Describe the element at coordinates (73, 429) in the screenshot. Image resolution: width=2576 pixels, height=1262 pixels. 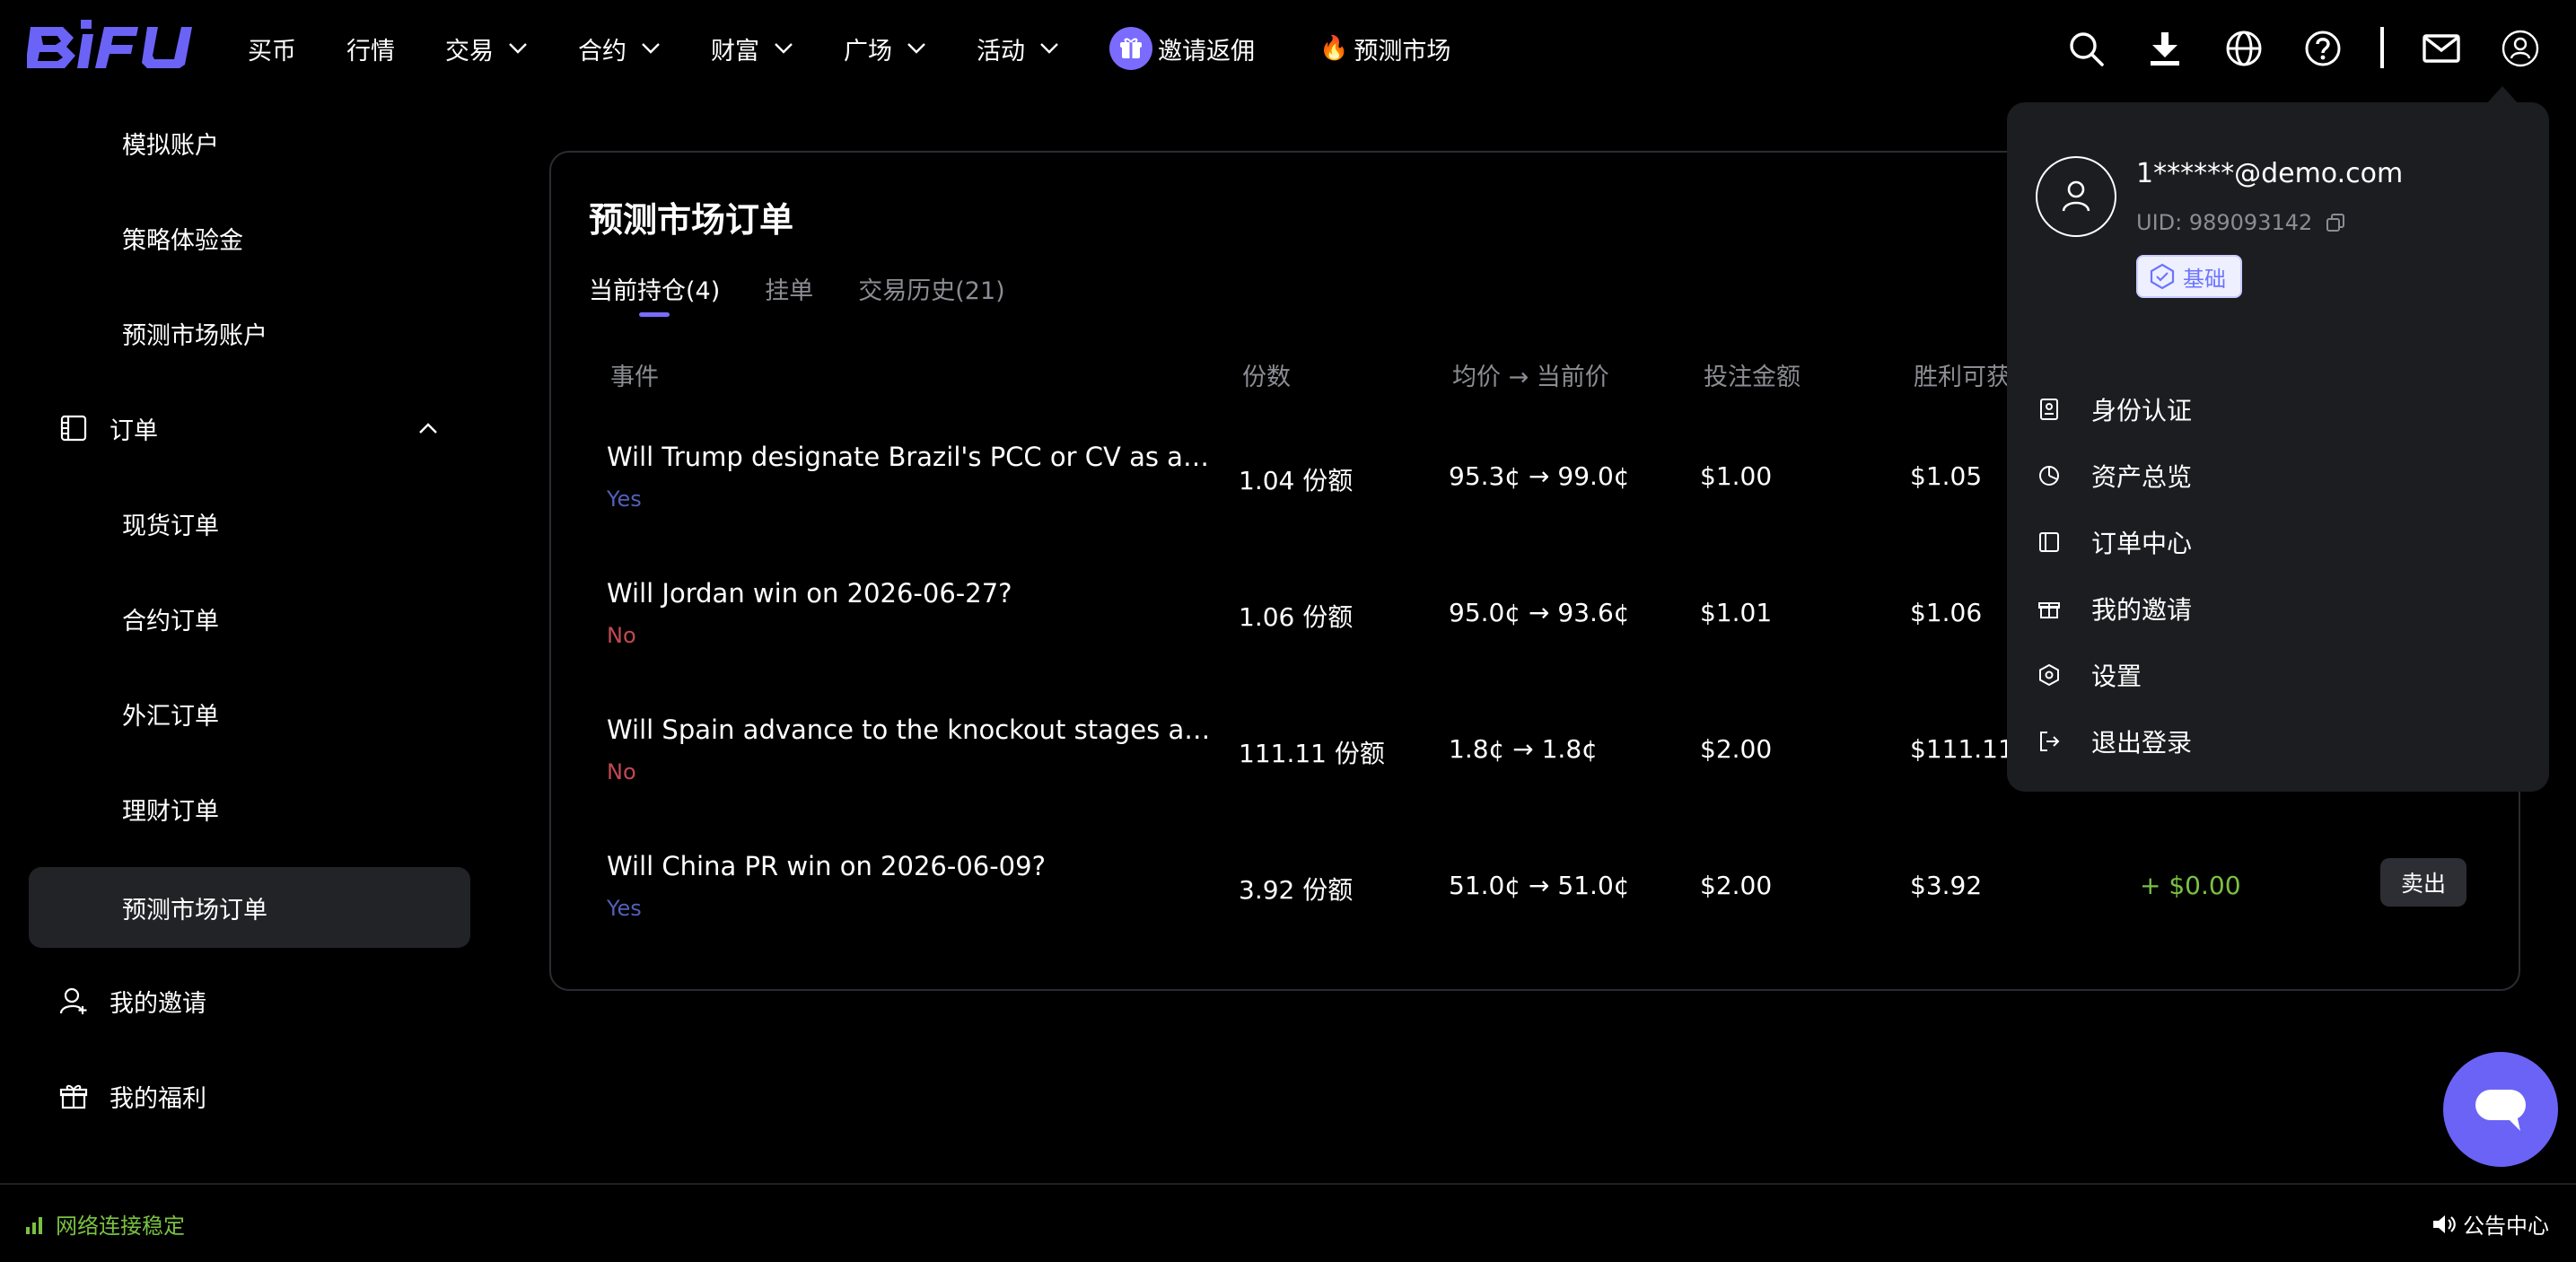
I see `orders-icon` at that location.